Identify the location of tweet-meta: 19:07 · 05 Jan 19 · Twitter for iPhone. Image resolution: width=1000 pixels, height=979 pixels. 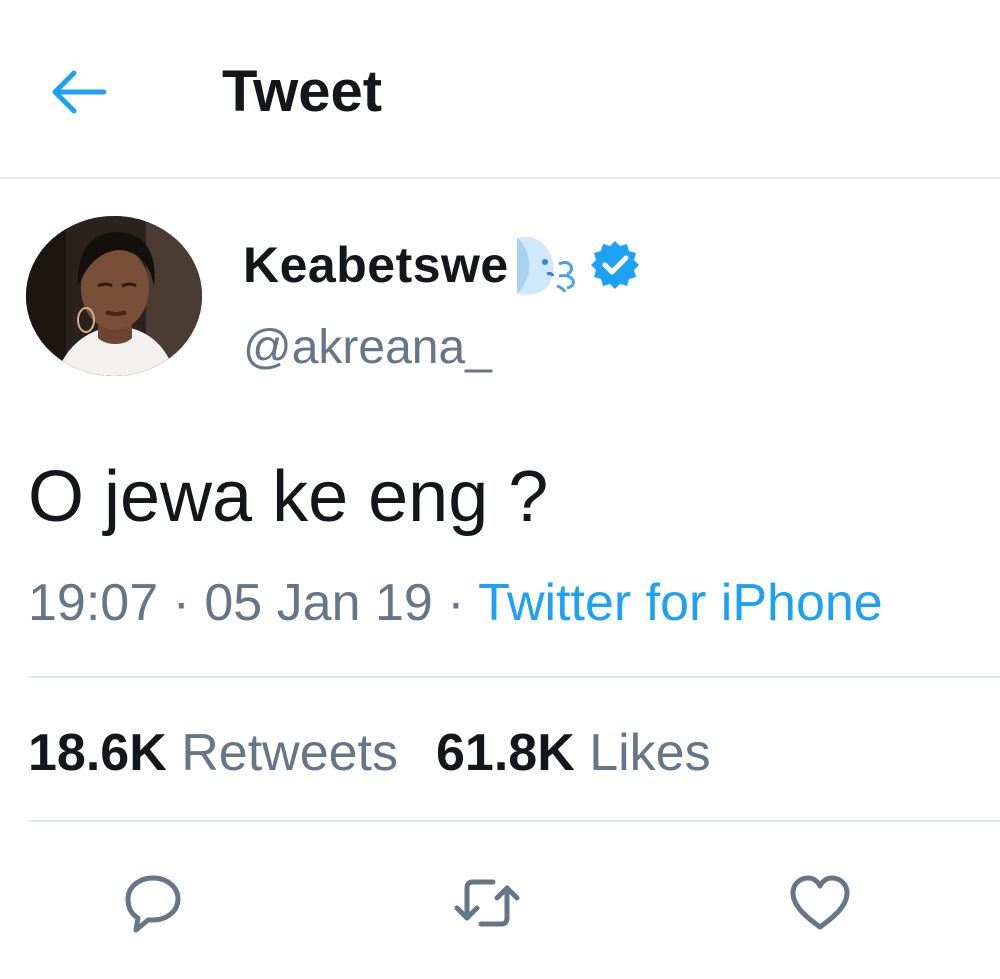
(455, 603).